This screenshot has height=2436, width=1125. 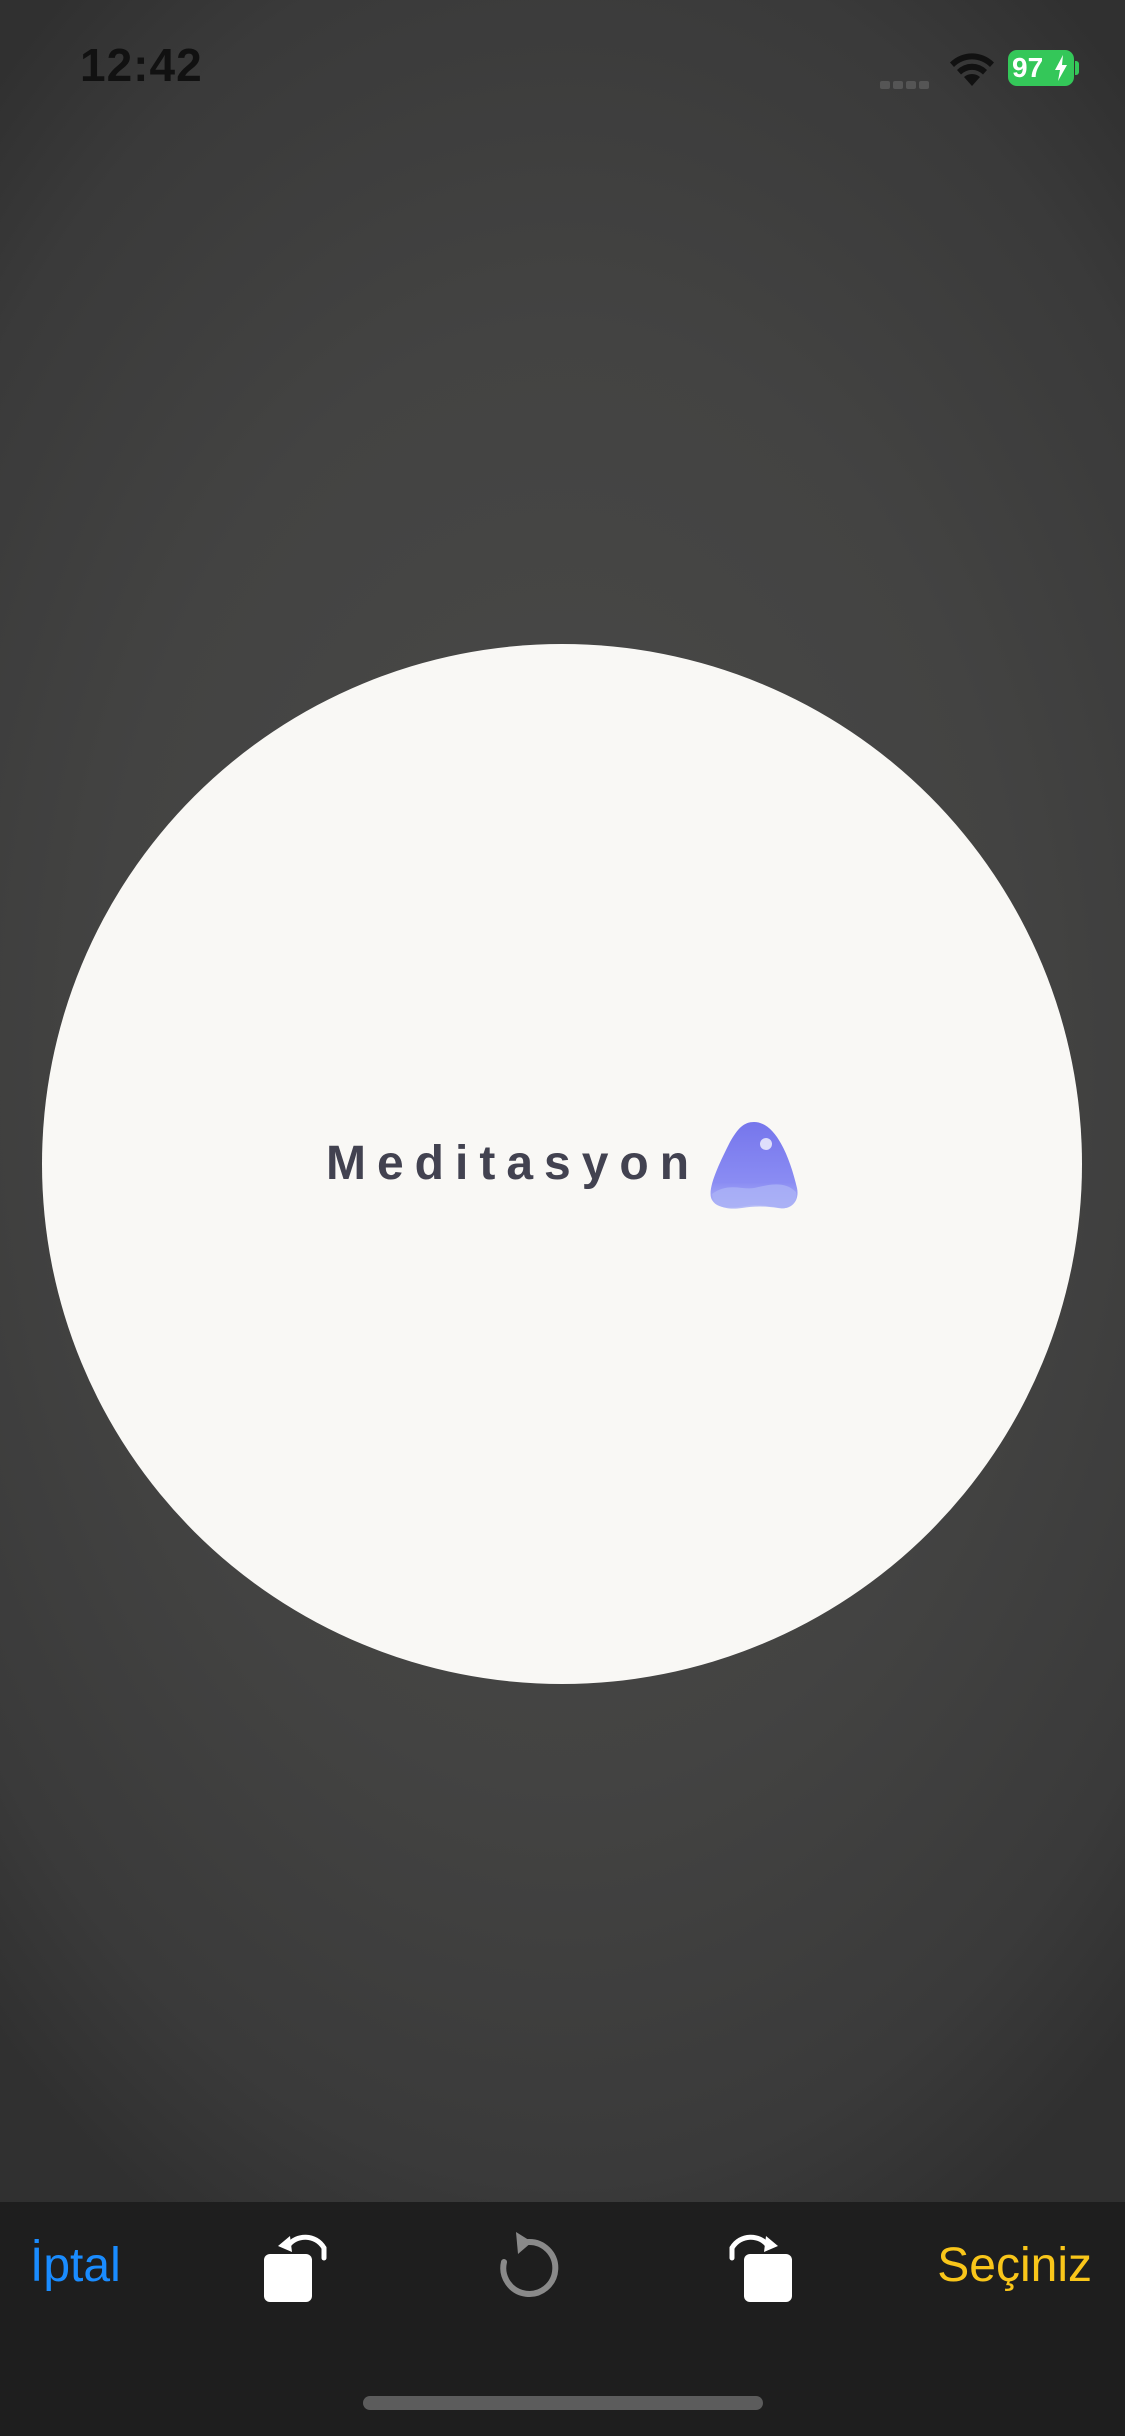 I want to click on battery-level: 97, so click(x=1028, y=67).